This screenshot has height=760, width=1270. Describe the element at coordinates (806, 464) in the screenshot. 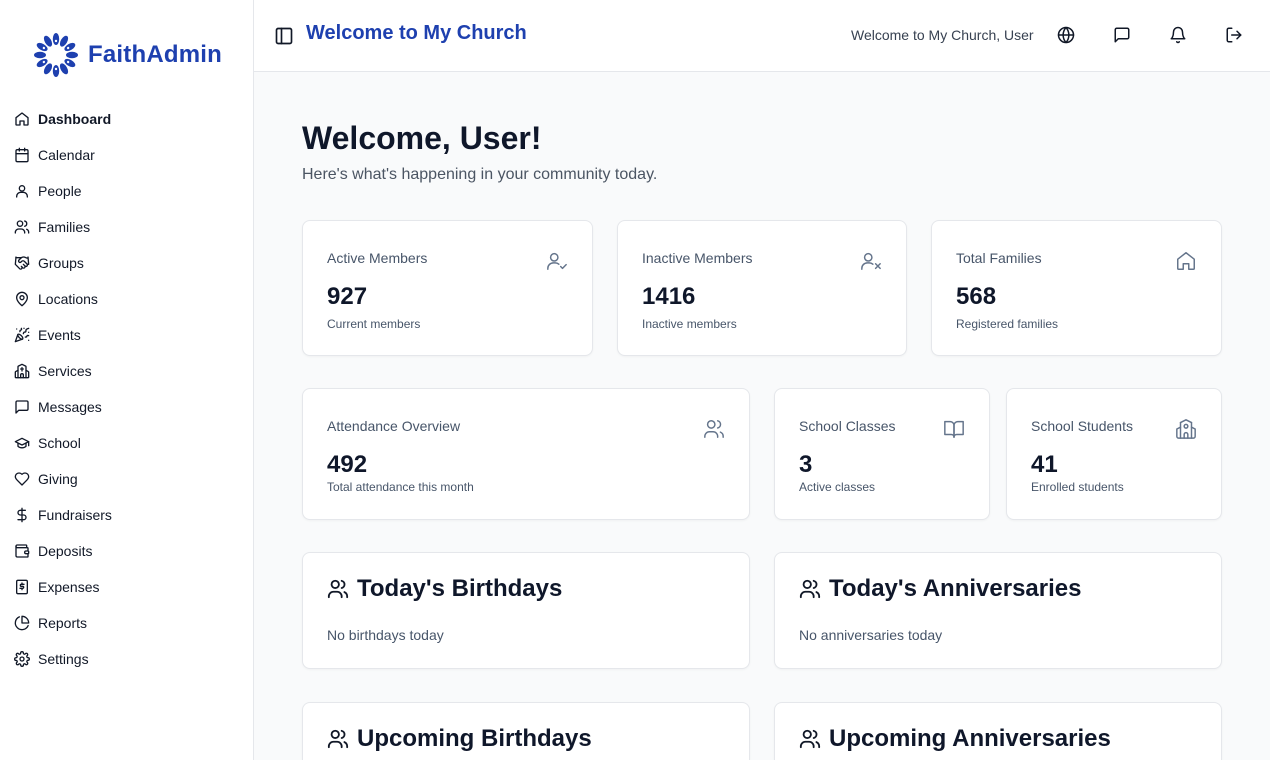

I see `stat-value: 3` at that location.